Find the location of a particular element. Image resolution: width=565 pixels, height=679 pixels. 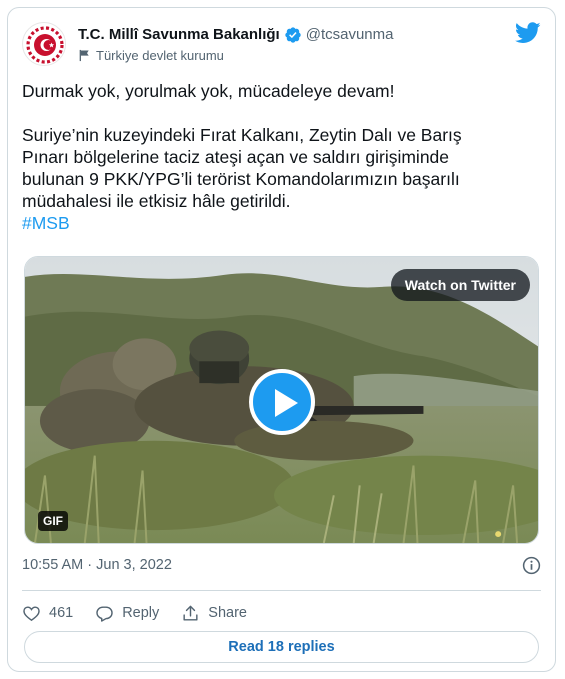

government-account-label: Türkiye devlet kurumu is located at coordinates (160, 55).